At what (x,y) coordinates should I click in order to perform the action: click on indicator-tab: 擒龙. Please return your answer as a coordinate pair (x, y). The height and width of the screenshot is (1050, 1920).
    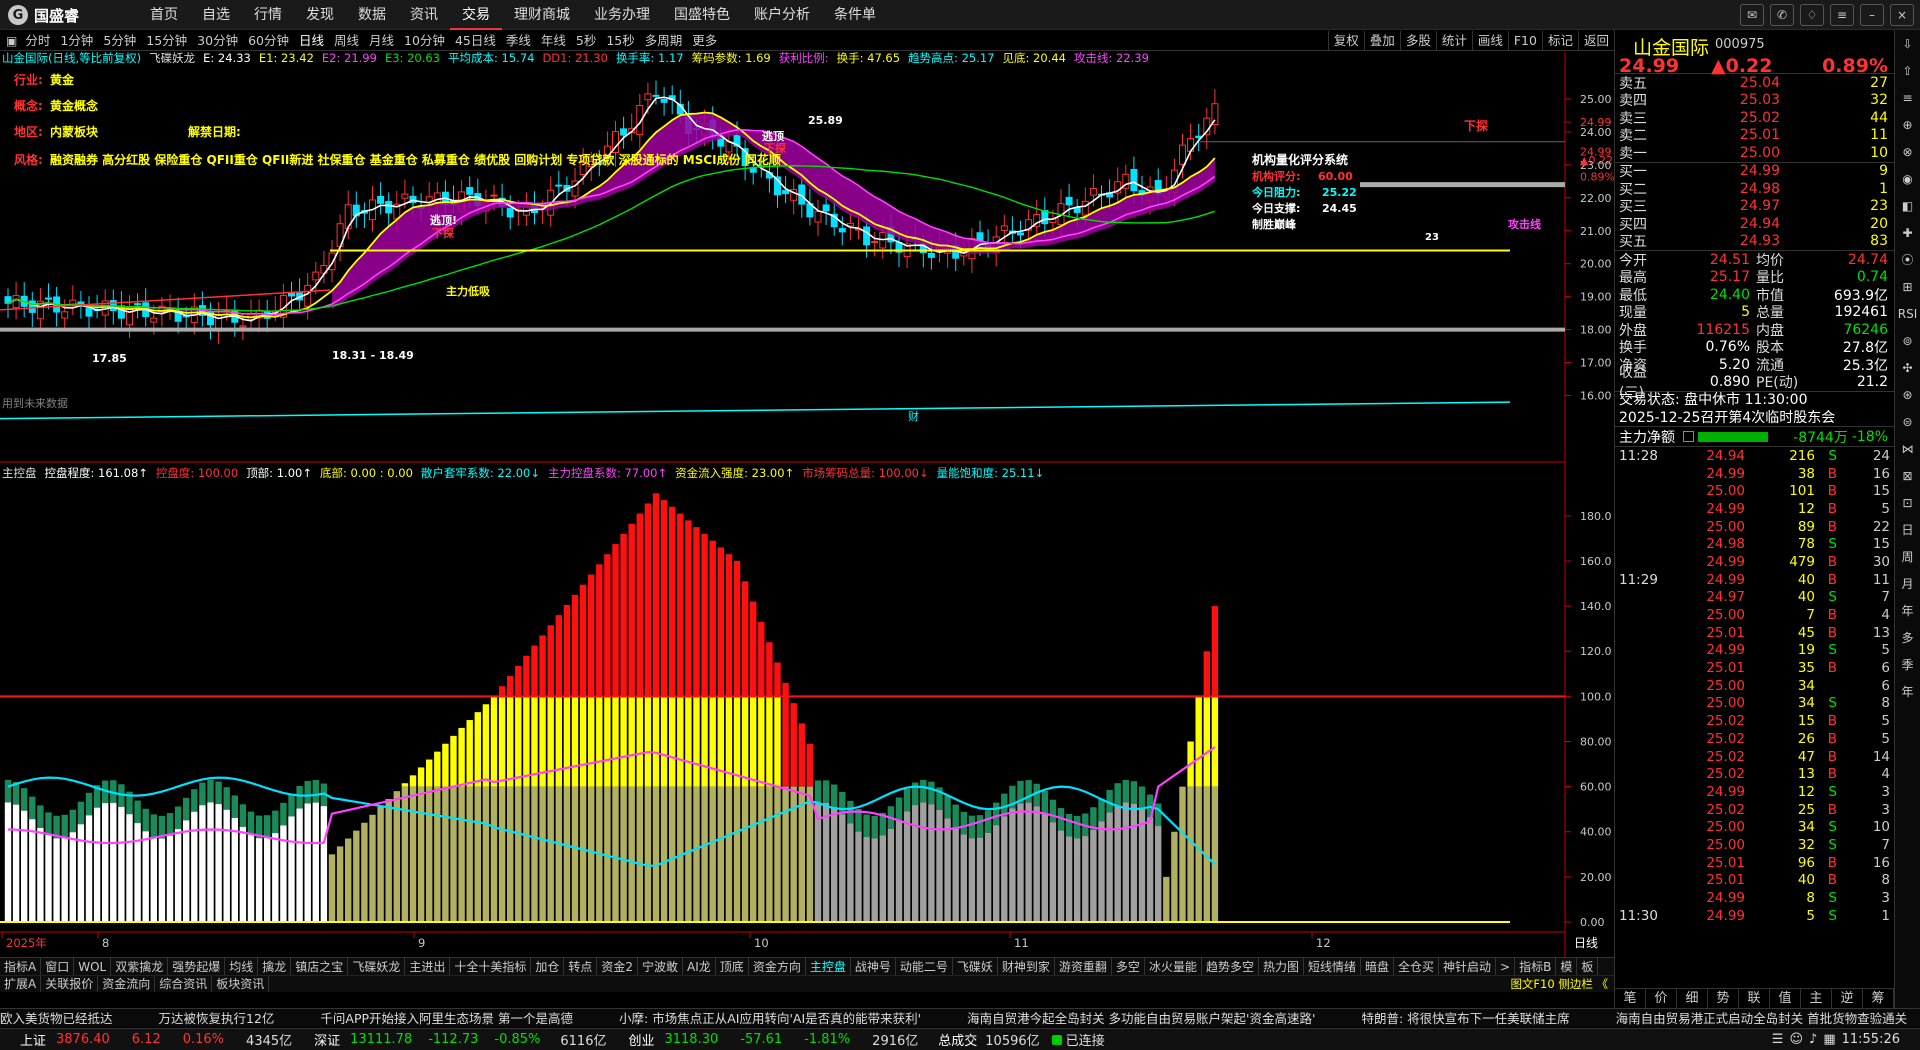
    Looking at the image, I should click on (275, 966).